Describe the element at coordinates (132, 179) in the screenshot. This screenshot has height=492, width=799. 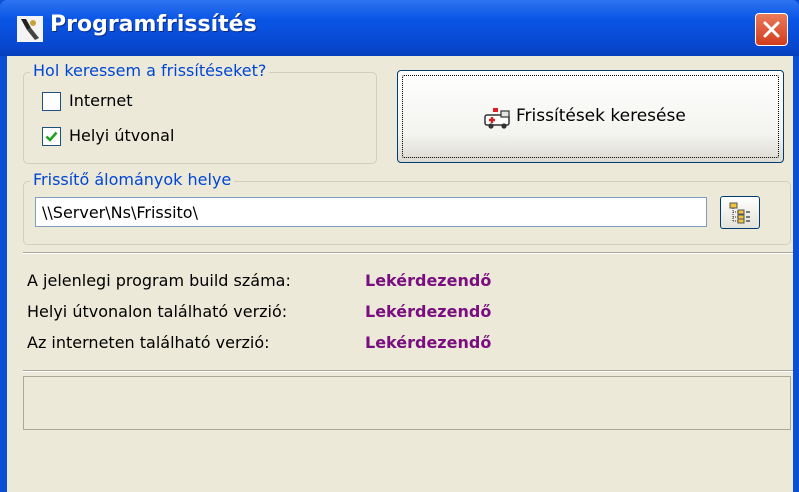
I see `location-legend: Frissítő álományok helye` at that location.